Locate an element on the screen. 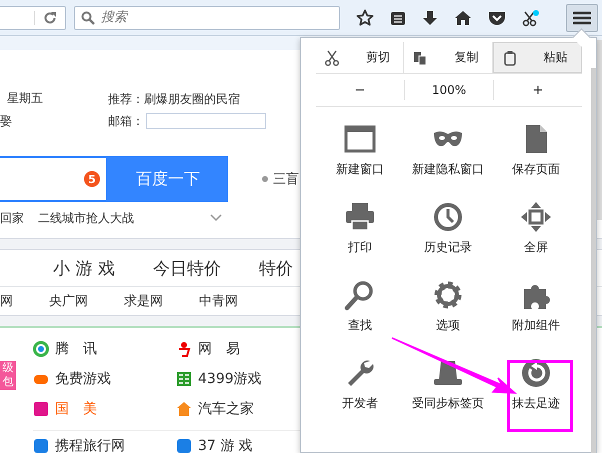 Image resolution: width=602 pixels, height=453 pixels. pocket-icon is located at coordinates (497, 18).